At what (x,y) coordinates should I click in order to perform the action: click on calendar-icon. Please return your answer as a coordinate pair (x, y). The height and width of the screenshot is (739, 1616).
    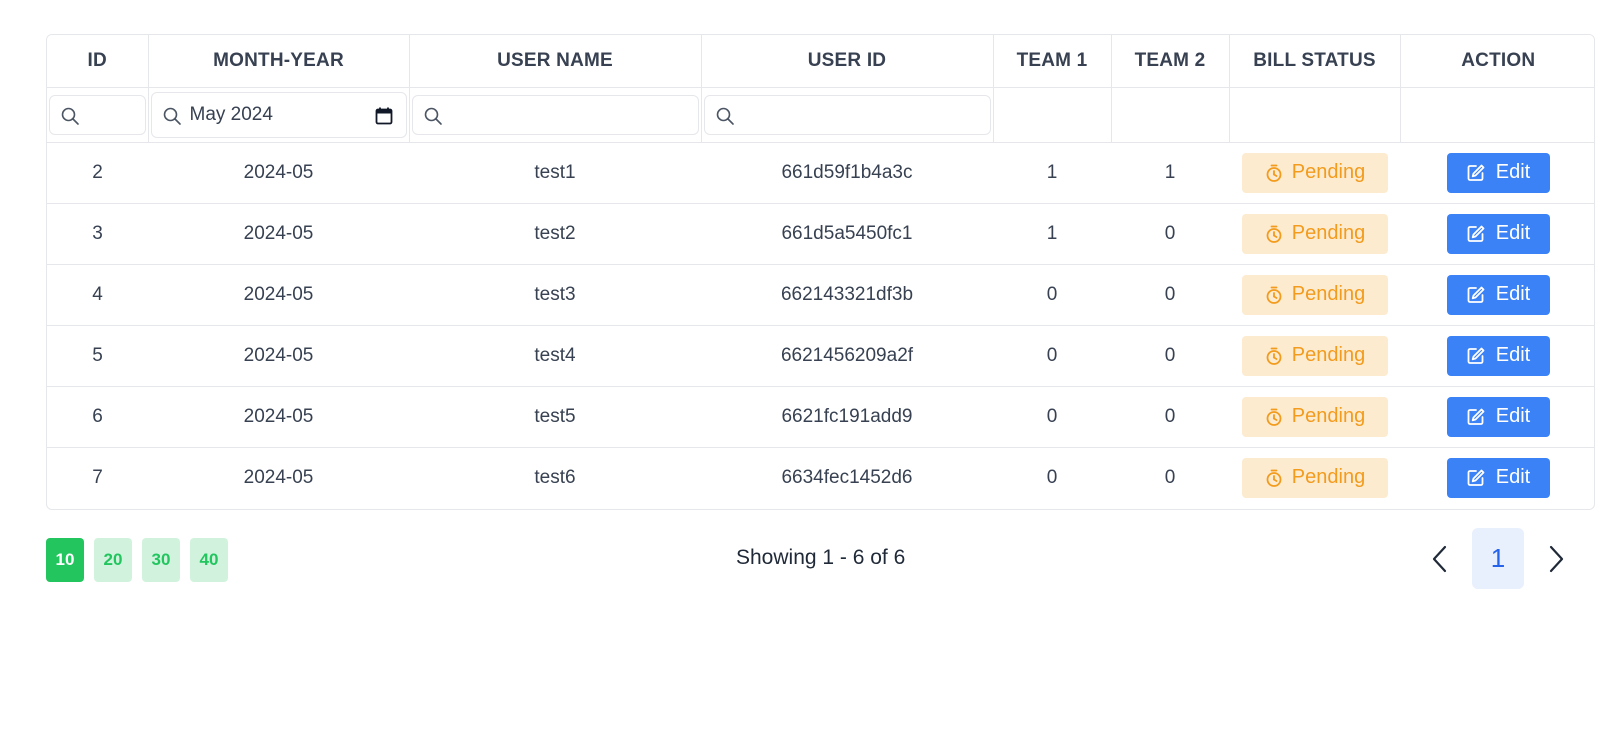
    Looking at the image, I should click on (384, 116).